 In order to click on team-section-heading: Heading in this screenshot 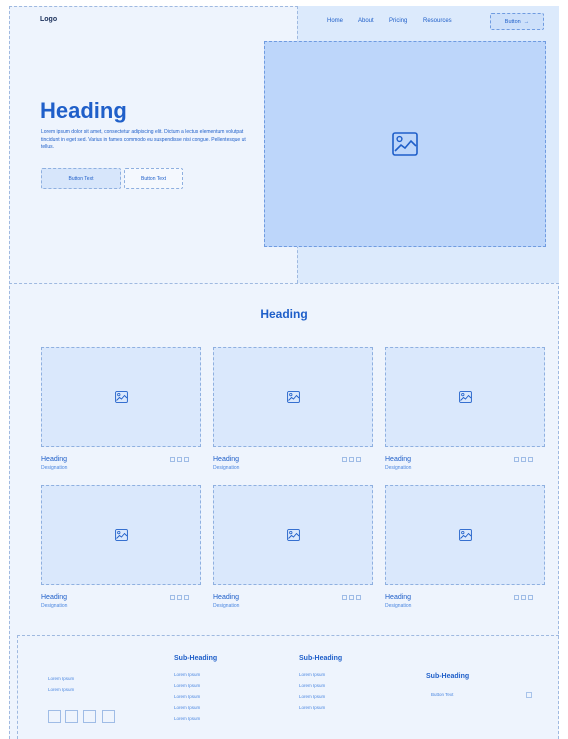, I will do `click(284, 314)`.